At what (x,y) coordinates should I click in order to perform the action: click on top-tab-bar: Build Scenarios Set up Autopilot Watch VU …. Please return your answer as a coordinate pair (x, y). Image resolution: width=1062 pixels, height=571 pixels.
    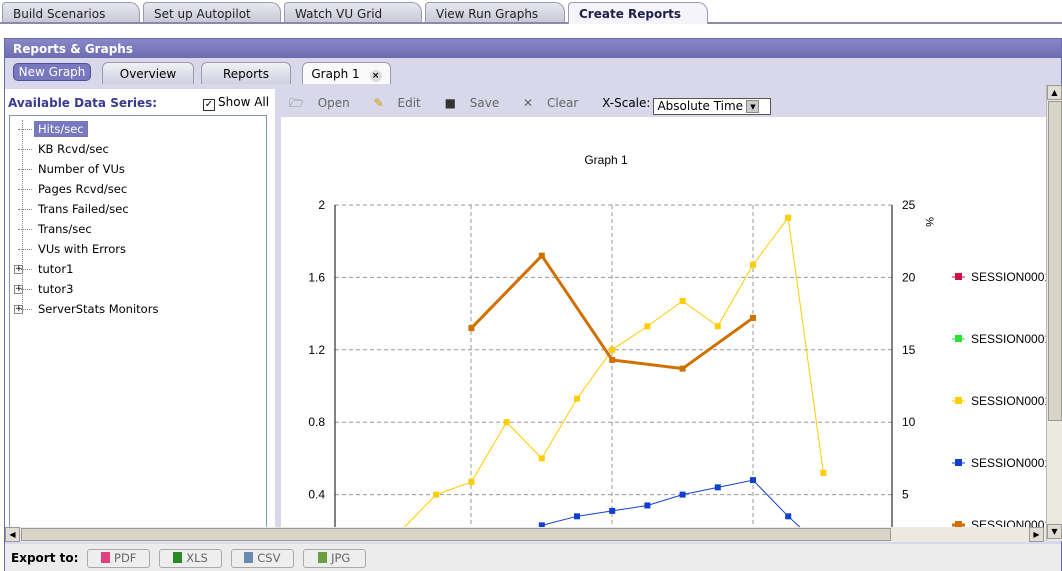
    Looking at the image, I should click on (531, 12).